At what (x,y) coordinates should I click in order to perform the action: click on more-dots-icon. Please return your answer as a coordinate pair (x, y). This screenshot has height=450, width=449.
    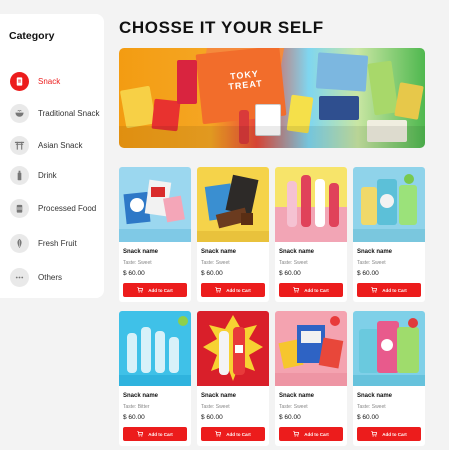
    Looking at the image, I should click on (19, 277).